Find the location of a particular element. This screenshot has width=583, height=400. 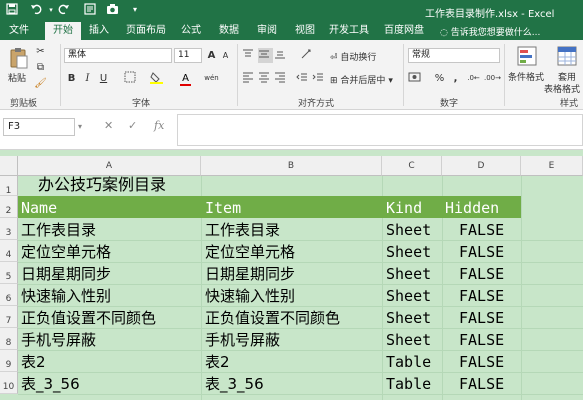

row-header: 7 is located at coordinates (9, 317).